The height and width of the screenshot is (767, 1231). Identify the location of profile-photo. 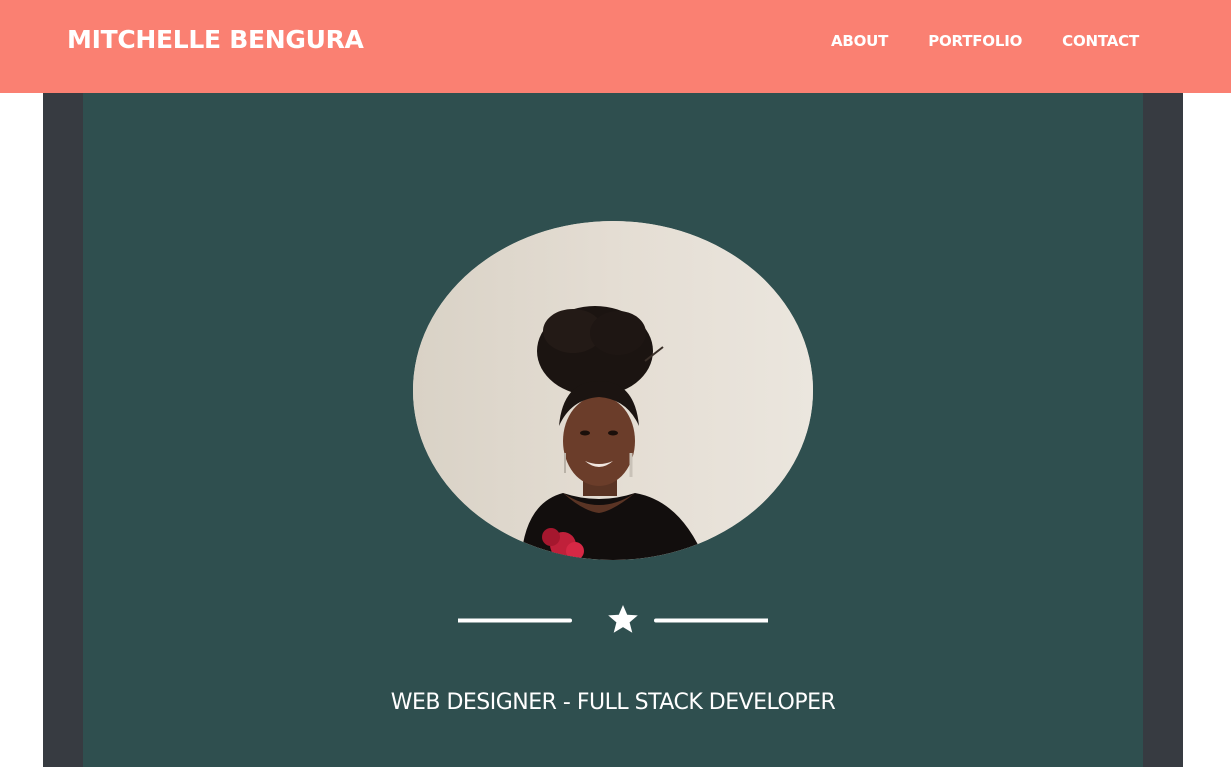
(613, 390).